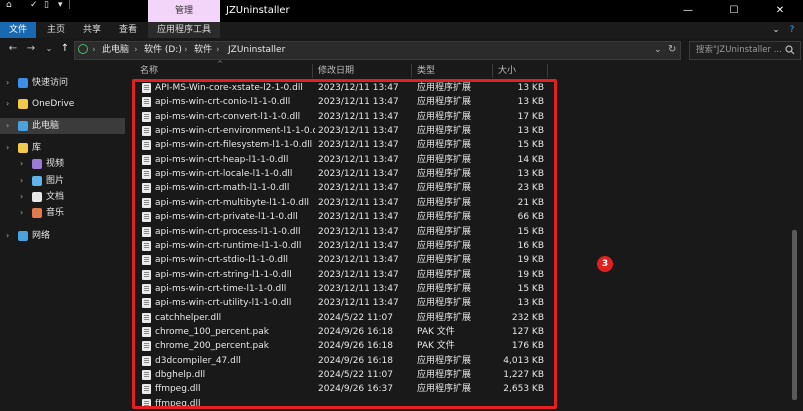 This screenshot has width=803, height=411. Describe the element at coordinates (18, 30) in the screenshot. I see `tab-file: 文件` at that location.